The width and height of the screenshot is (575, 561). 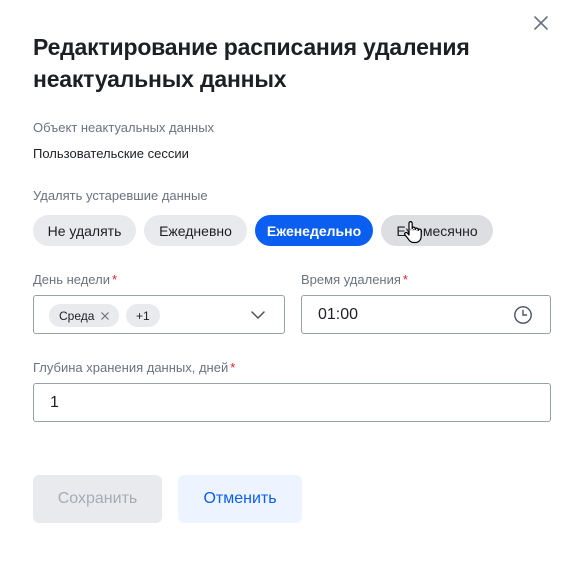 What do you see at coordinates (54, 402) in the screenshot?
I see `retention-days-value: 1` at bounding box center [54, 402].